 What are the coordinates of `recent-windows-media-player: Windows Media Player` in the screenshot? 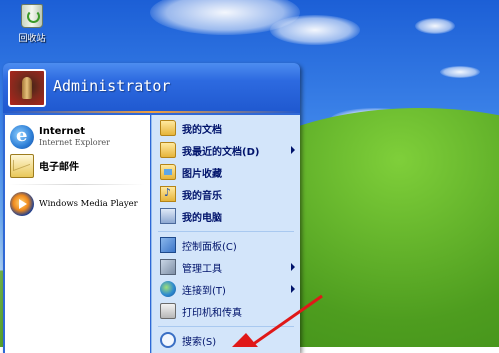 It's located at (77, 204).